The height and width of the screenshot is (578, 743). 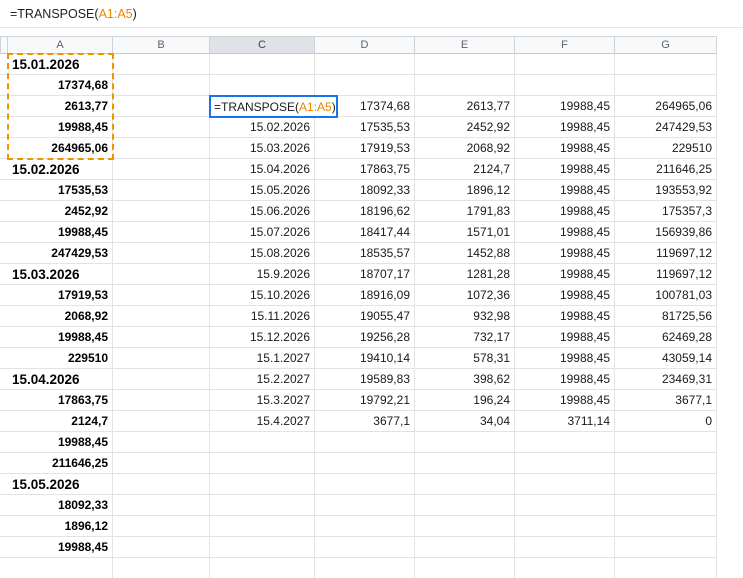 I want to click on cell-G1, so click(x=666, y=64).